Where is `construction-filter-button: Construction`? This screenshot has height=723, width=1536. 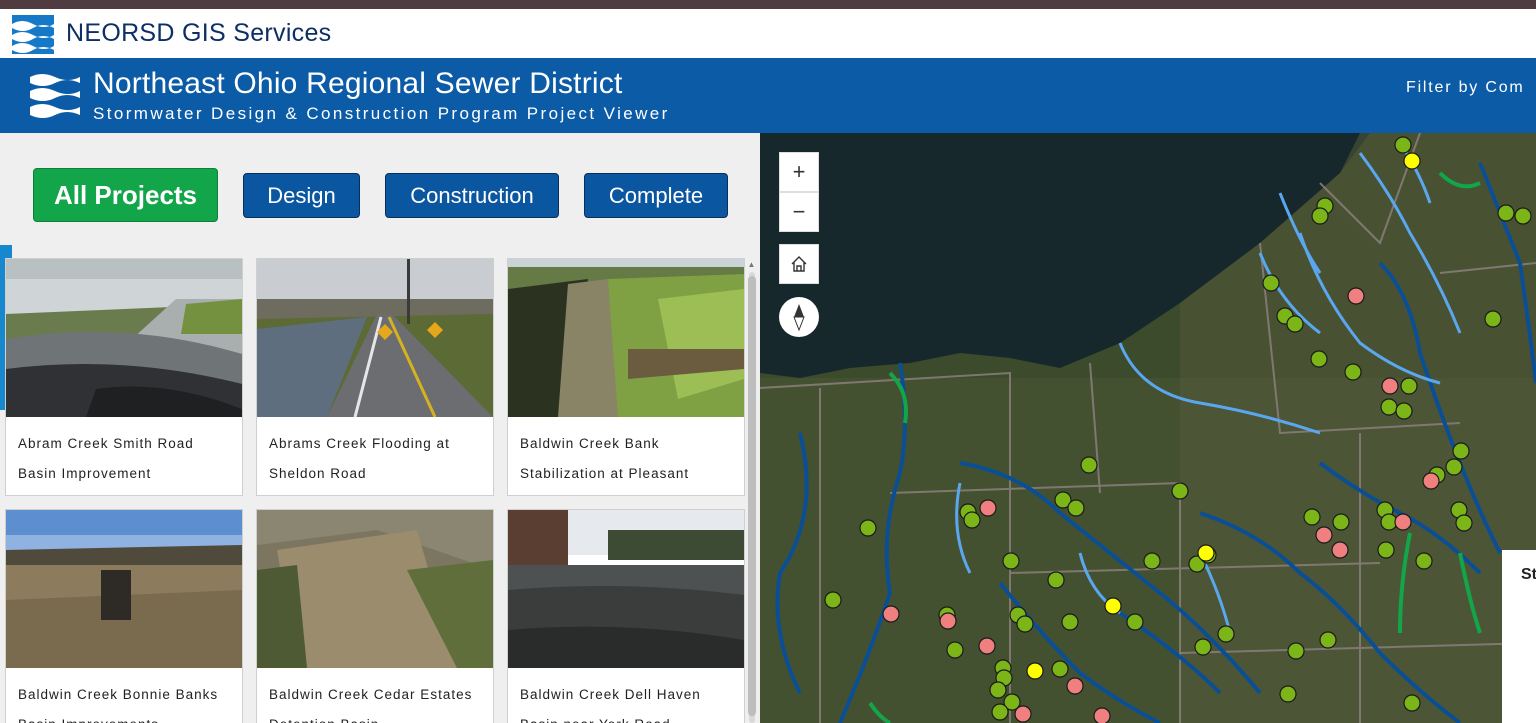
construction-filter-button: Construction is located at coordinates (472, 195).